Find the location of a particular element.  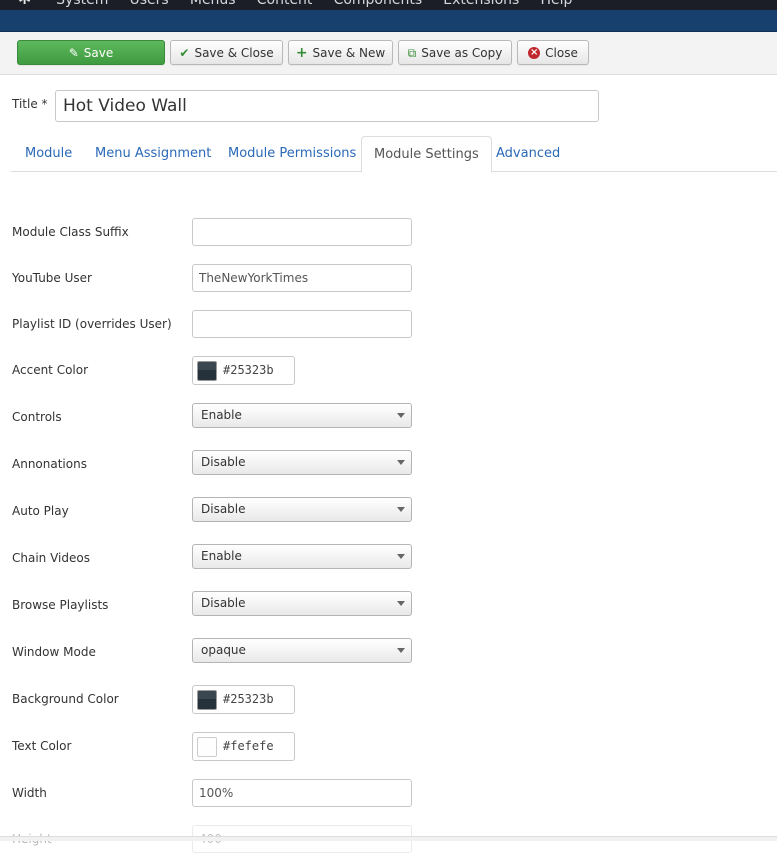

tab-module-permissions: Module Permissions is located at coordinates (292, 154).